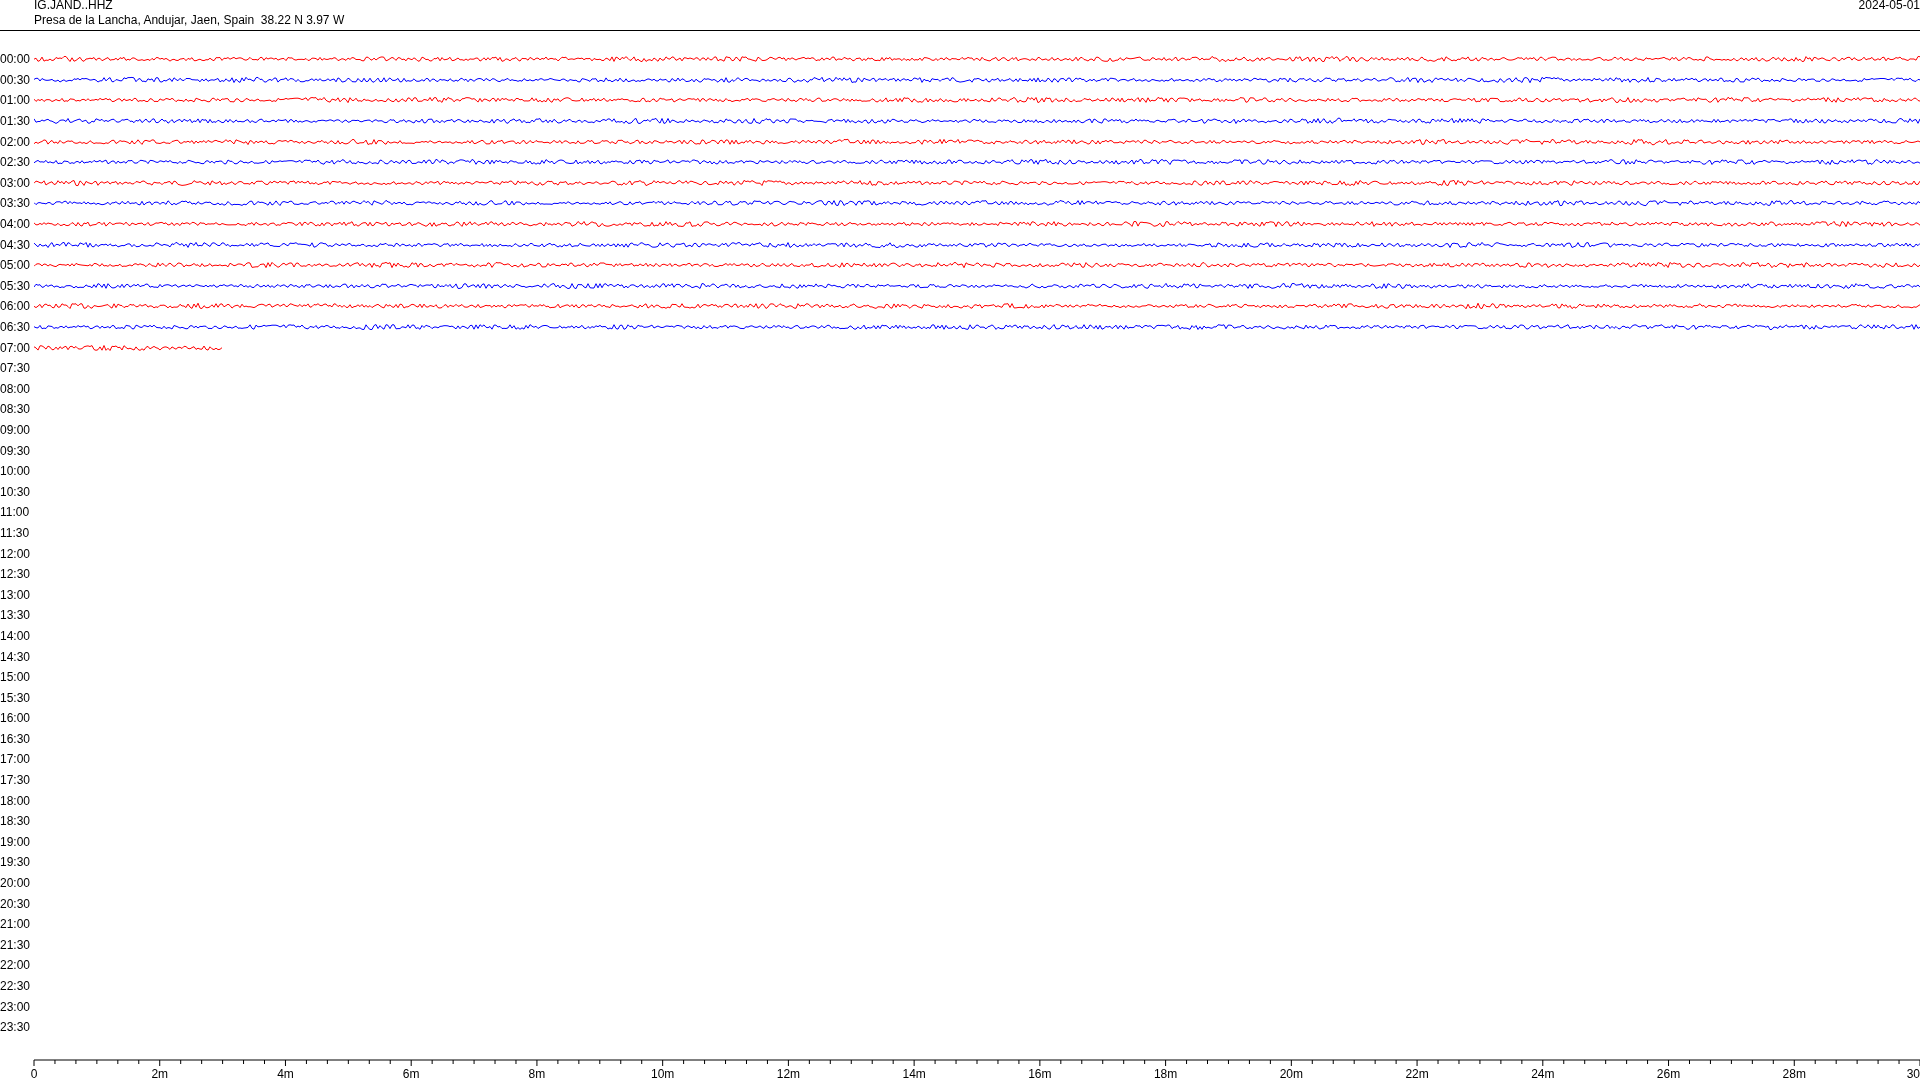  I want to click on date-label: 2024-05-01, so click(1889, 6).